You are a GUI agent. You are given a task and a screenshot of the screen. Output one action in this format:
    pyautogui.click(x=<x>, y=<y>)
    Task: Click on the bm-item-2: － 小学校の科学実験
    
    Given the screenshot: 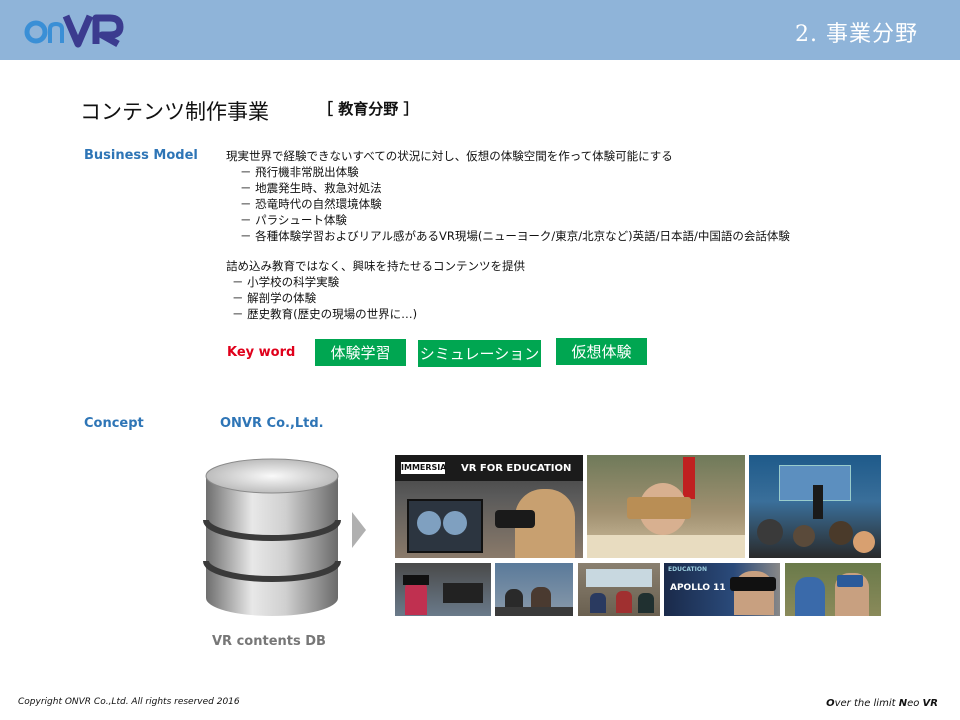 What is the action you would take?
    pyautogui.click(x=286, y=282)
    